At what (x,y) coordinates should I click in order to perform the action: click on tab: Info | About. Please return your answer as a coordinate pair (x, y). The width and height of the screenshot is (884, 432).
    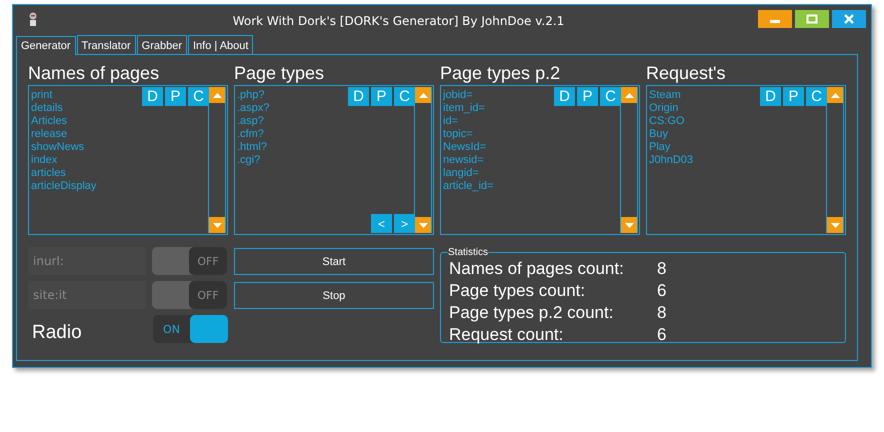
    Looking at the image, I should click on (221, 44).